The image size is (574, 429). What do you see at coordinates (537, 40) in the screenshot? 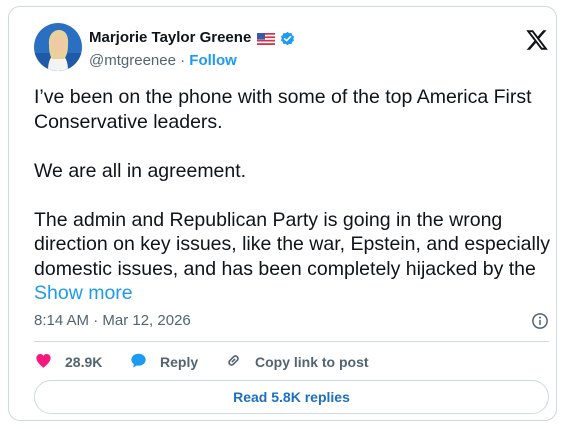
I see `x-logo-icon` at bounding box center [537, 40].